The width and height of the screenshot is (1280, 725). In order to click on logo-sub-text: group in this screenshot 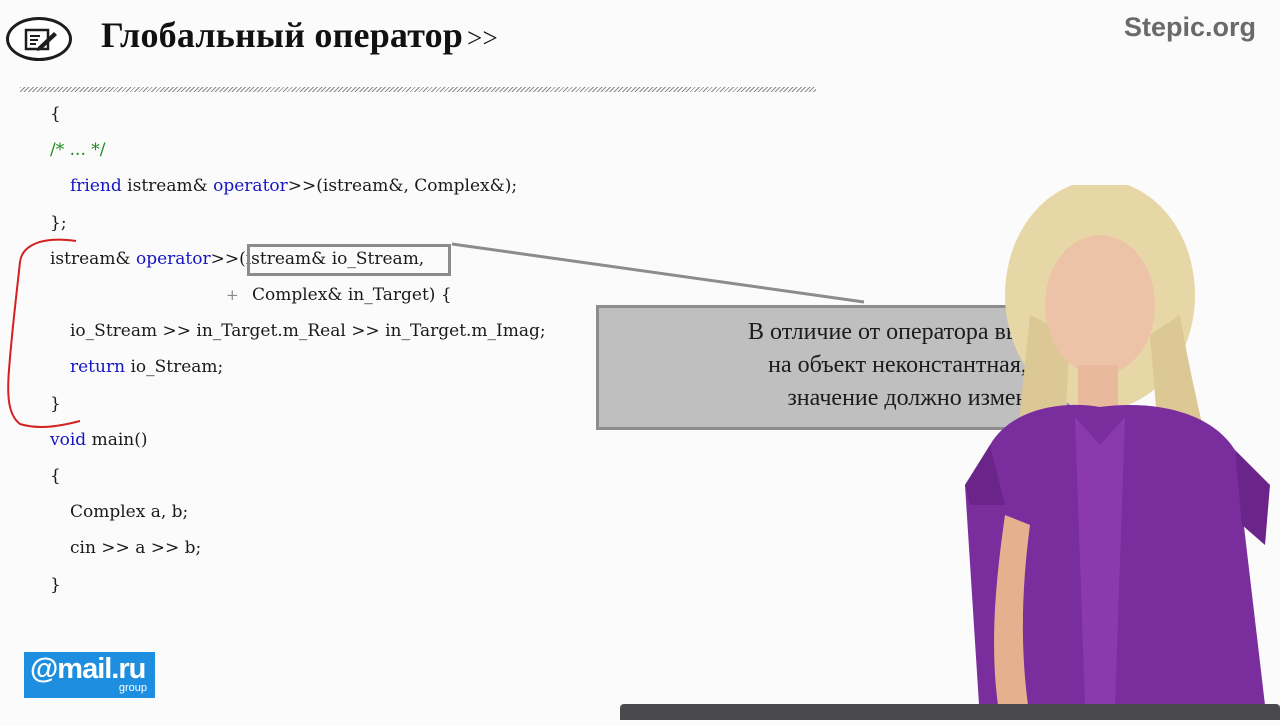, I will do `click(132, 688)`.